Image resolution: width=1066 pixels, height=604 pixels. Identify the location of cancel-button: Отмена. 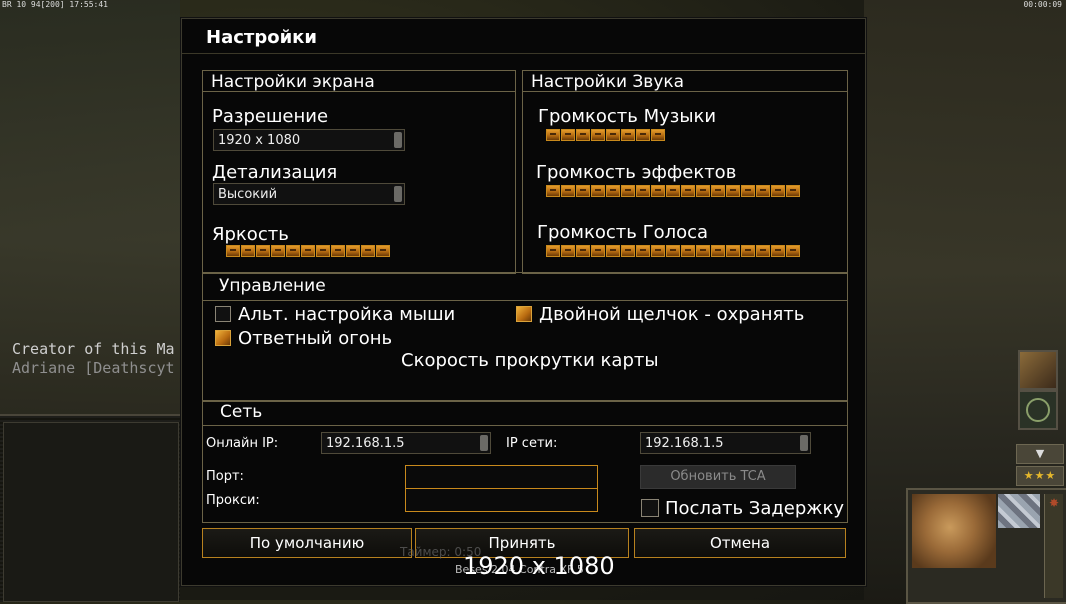
(740, 543).